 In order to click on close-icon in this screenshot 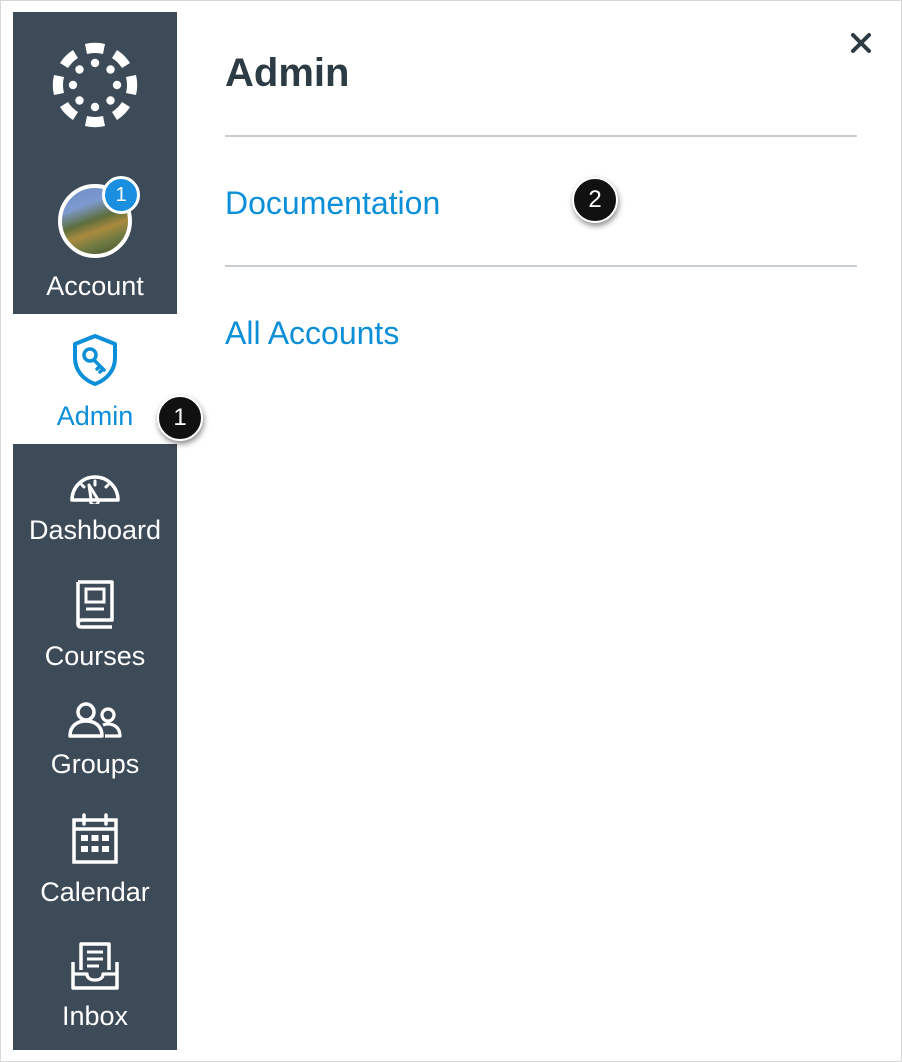, I will do `click(861, 43)`.